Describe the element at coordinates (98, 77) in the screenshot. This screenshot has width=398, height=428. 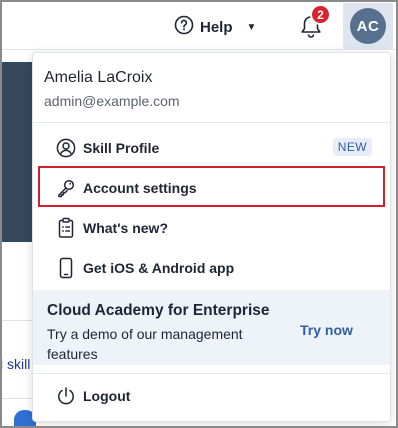
I see `user-name: Amelia LaCroix` at that location.